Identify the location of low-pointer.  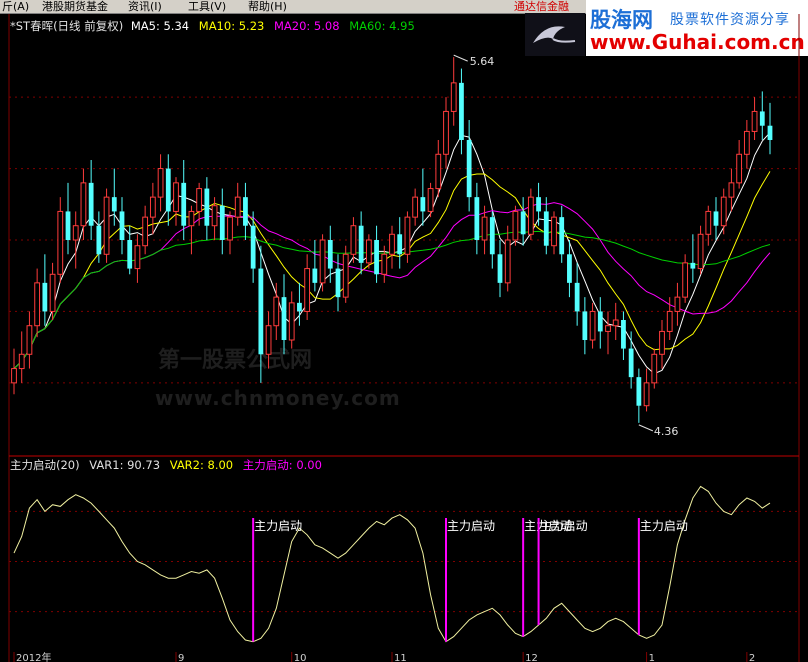
(646, 428).